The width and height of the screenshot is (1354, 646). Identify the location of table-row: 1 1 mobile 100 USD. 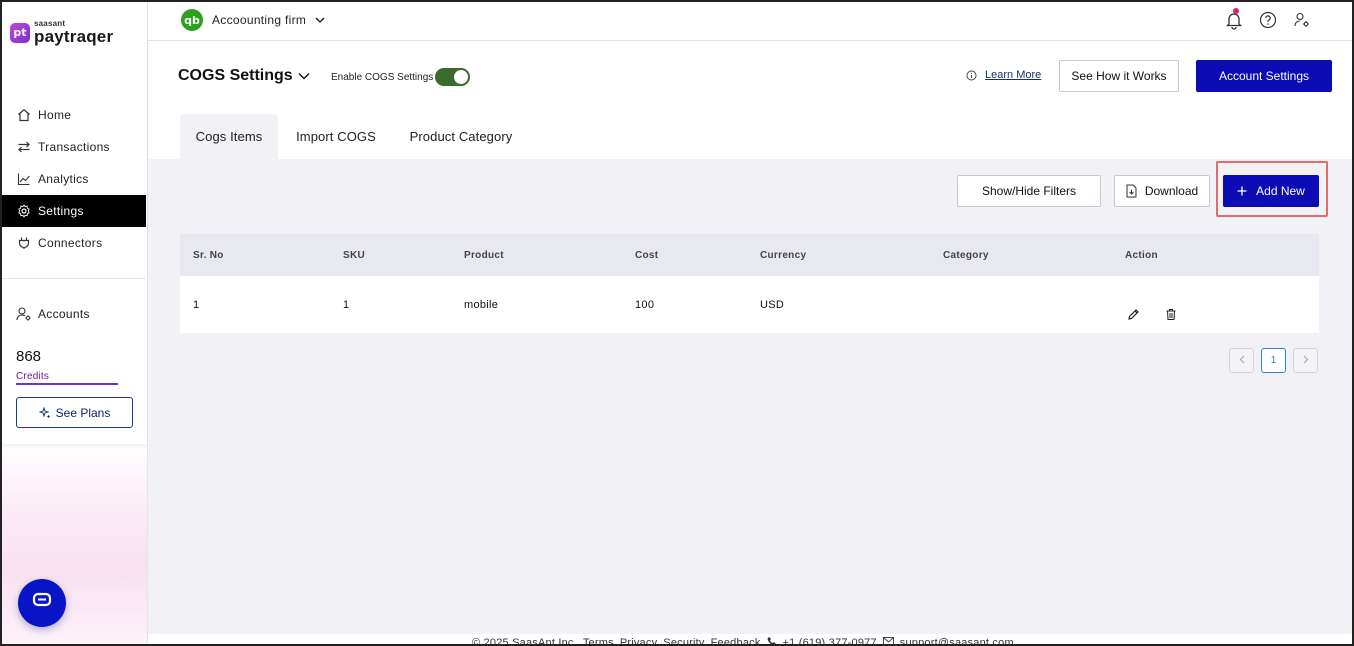
(749, 304).